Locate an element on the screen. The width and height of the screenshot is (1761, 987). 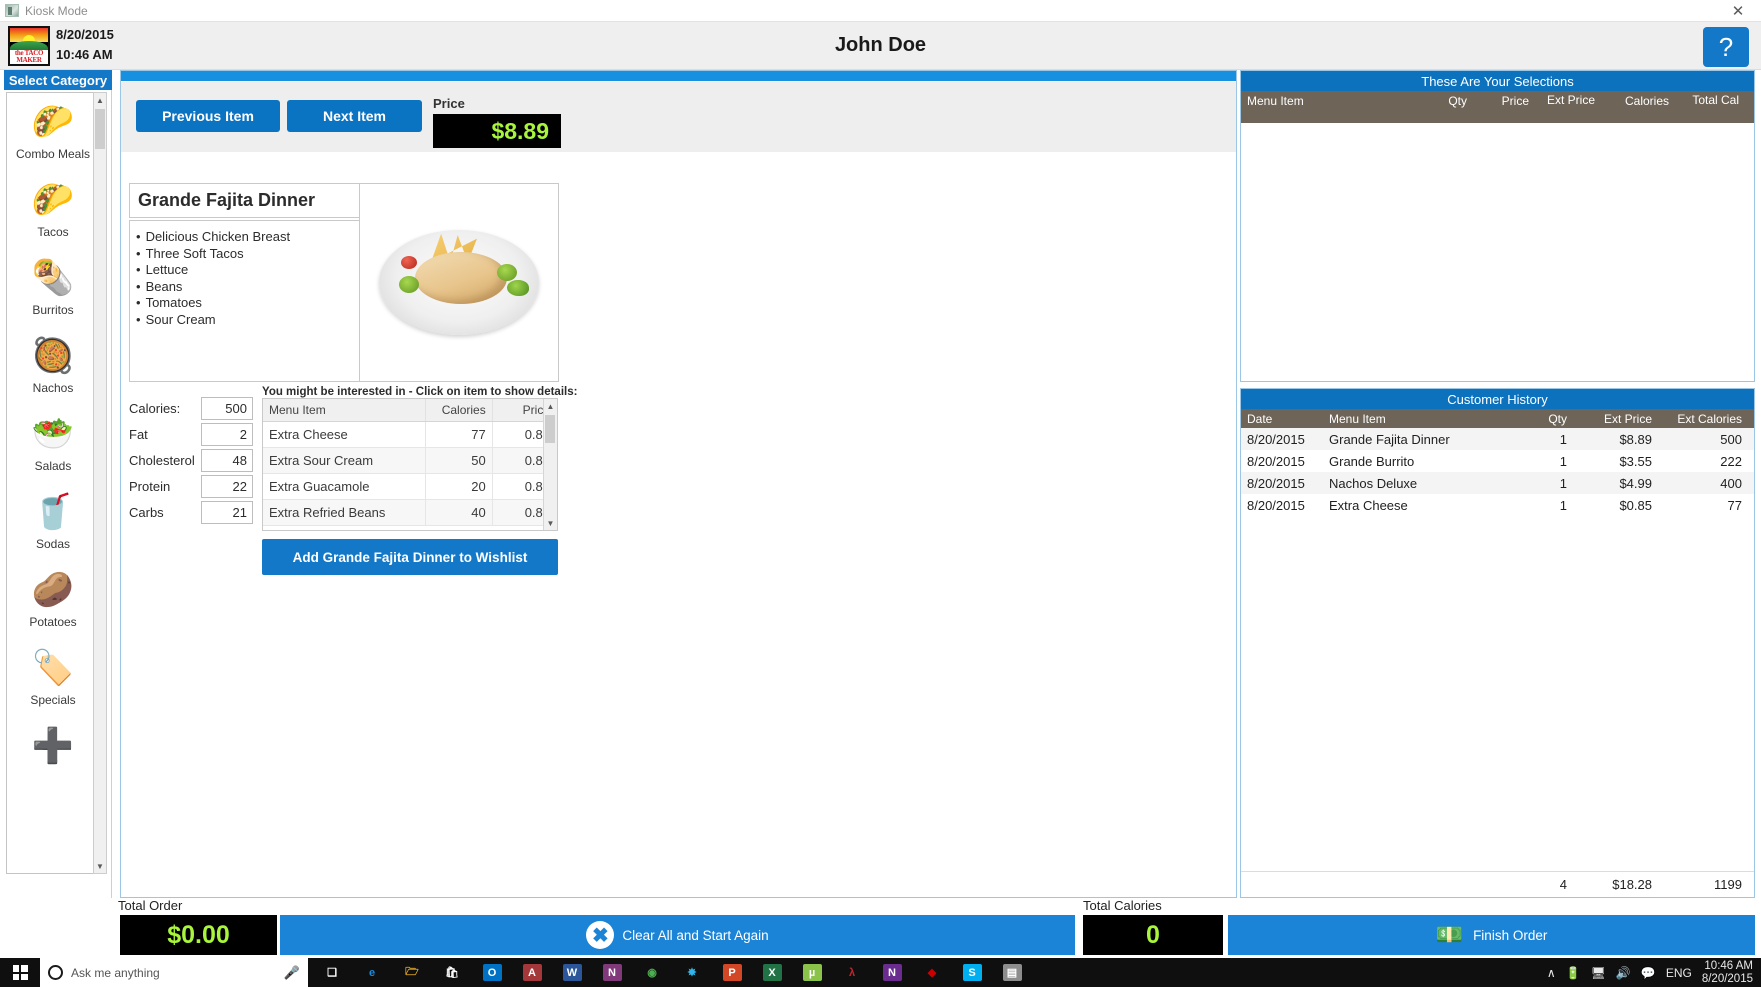
sidebar-item-combo-meals: 🌮 Combo Meals is located at coordinates (52, 132).